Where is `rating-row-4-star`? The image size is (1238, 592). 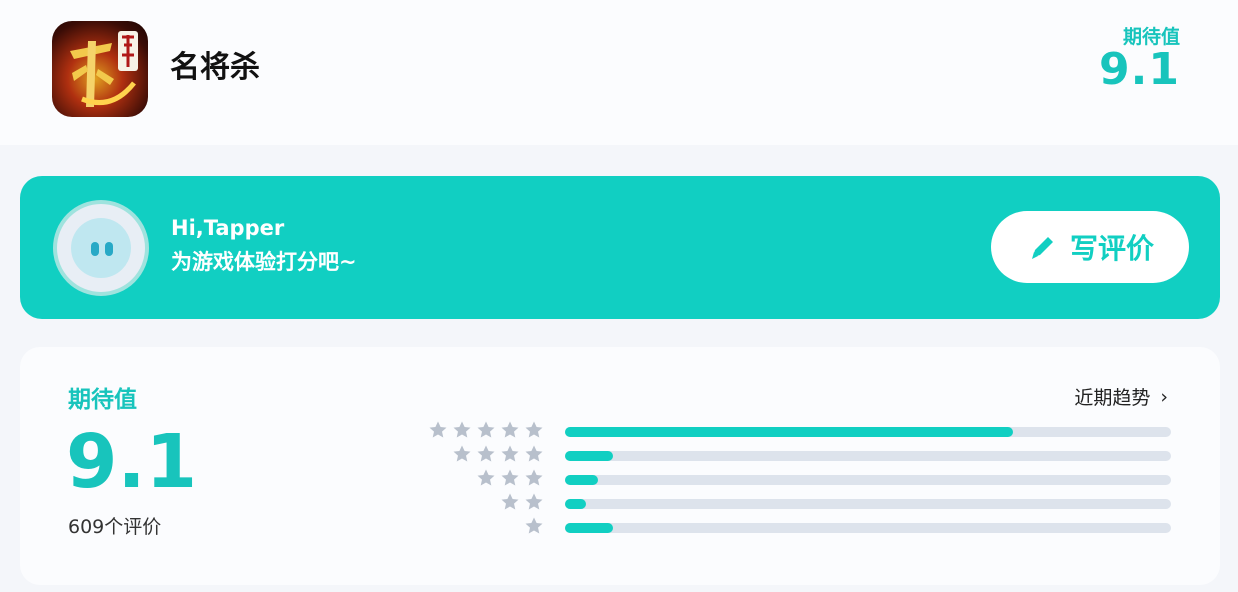 rating-row-4-star is located at coordinates (620, 456).